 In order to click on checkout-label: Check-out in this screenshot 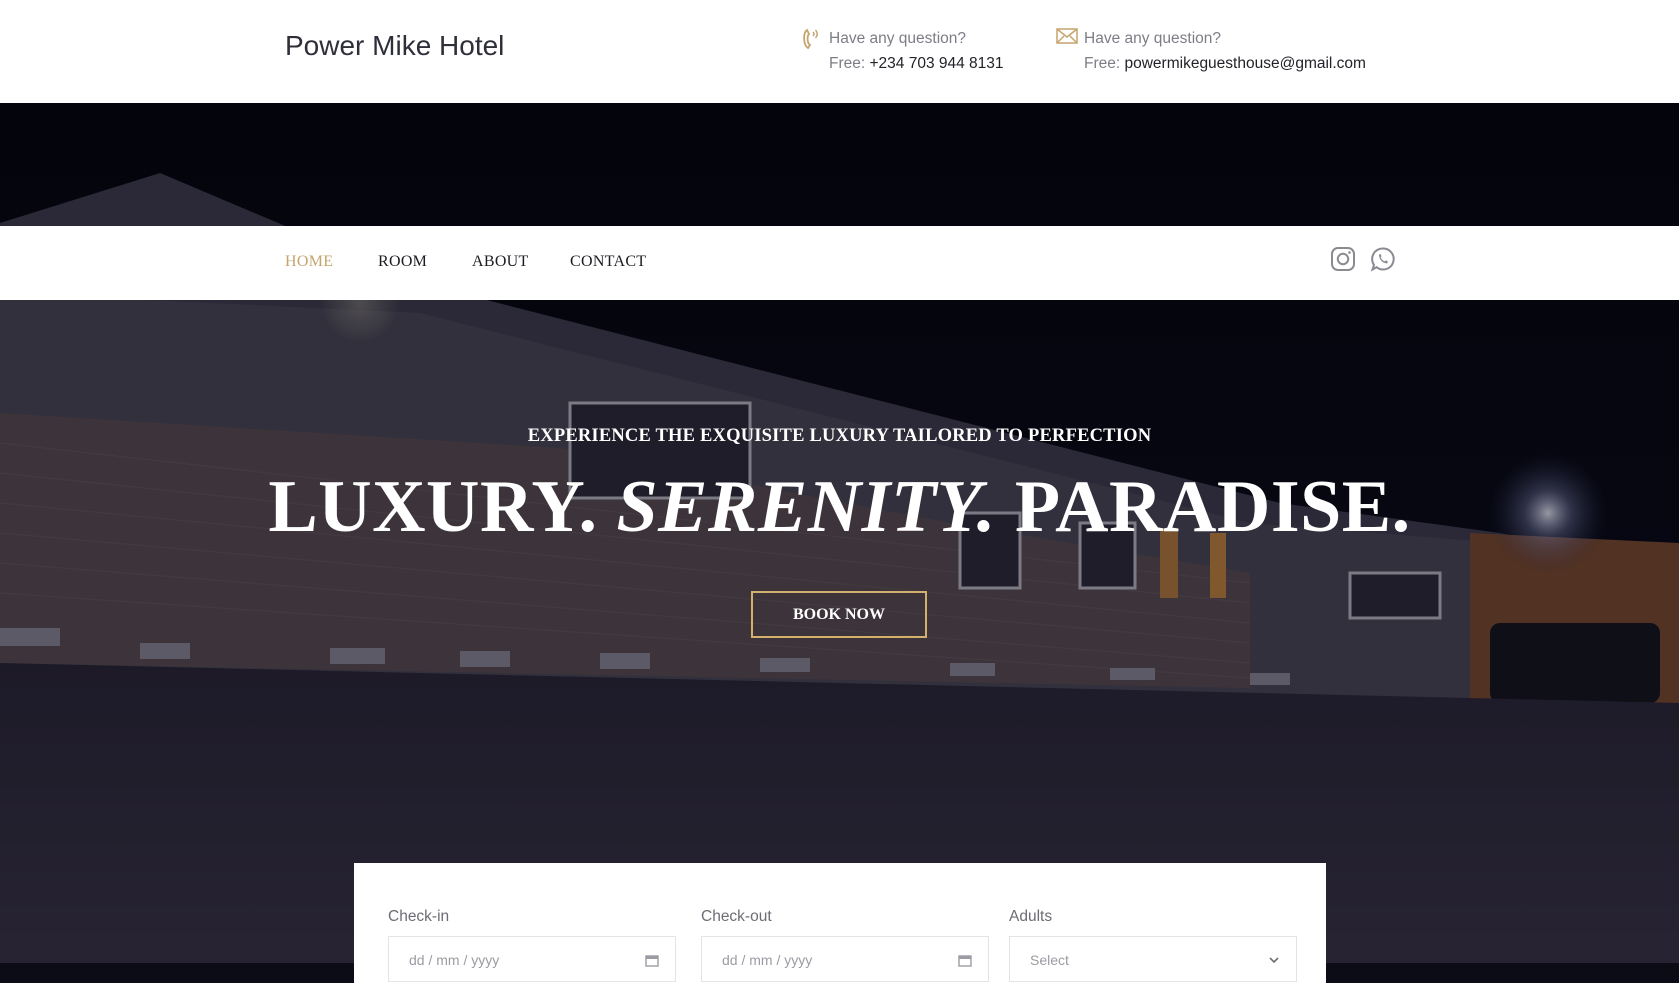, I will do `click(736, 916)`.